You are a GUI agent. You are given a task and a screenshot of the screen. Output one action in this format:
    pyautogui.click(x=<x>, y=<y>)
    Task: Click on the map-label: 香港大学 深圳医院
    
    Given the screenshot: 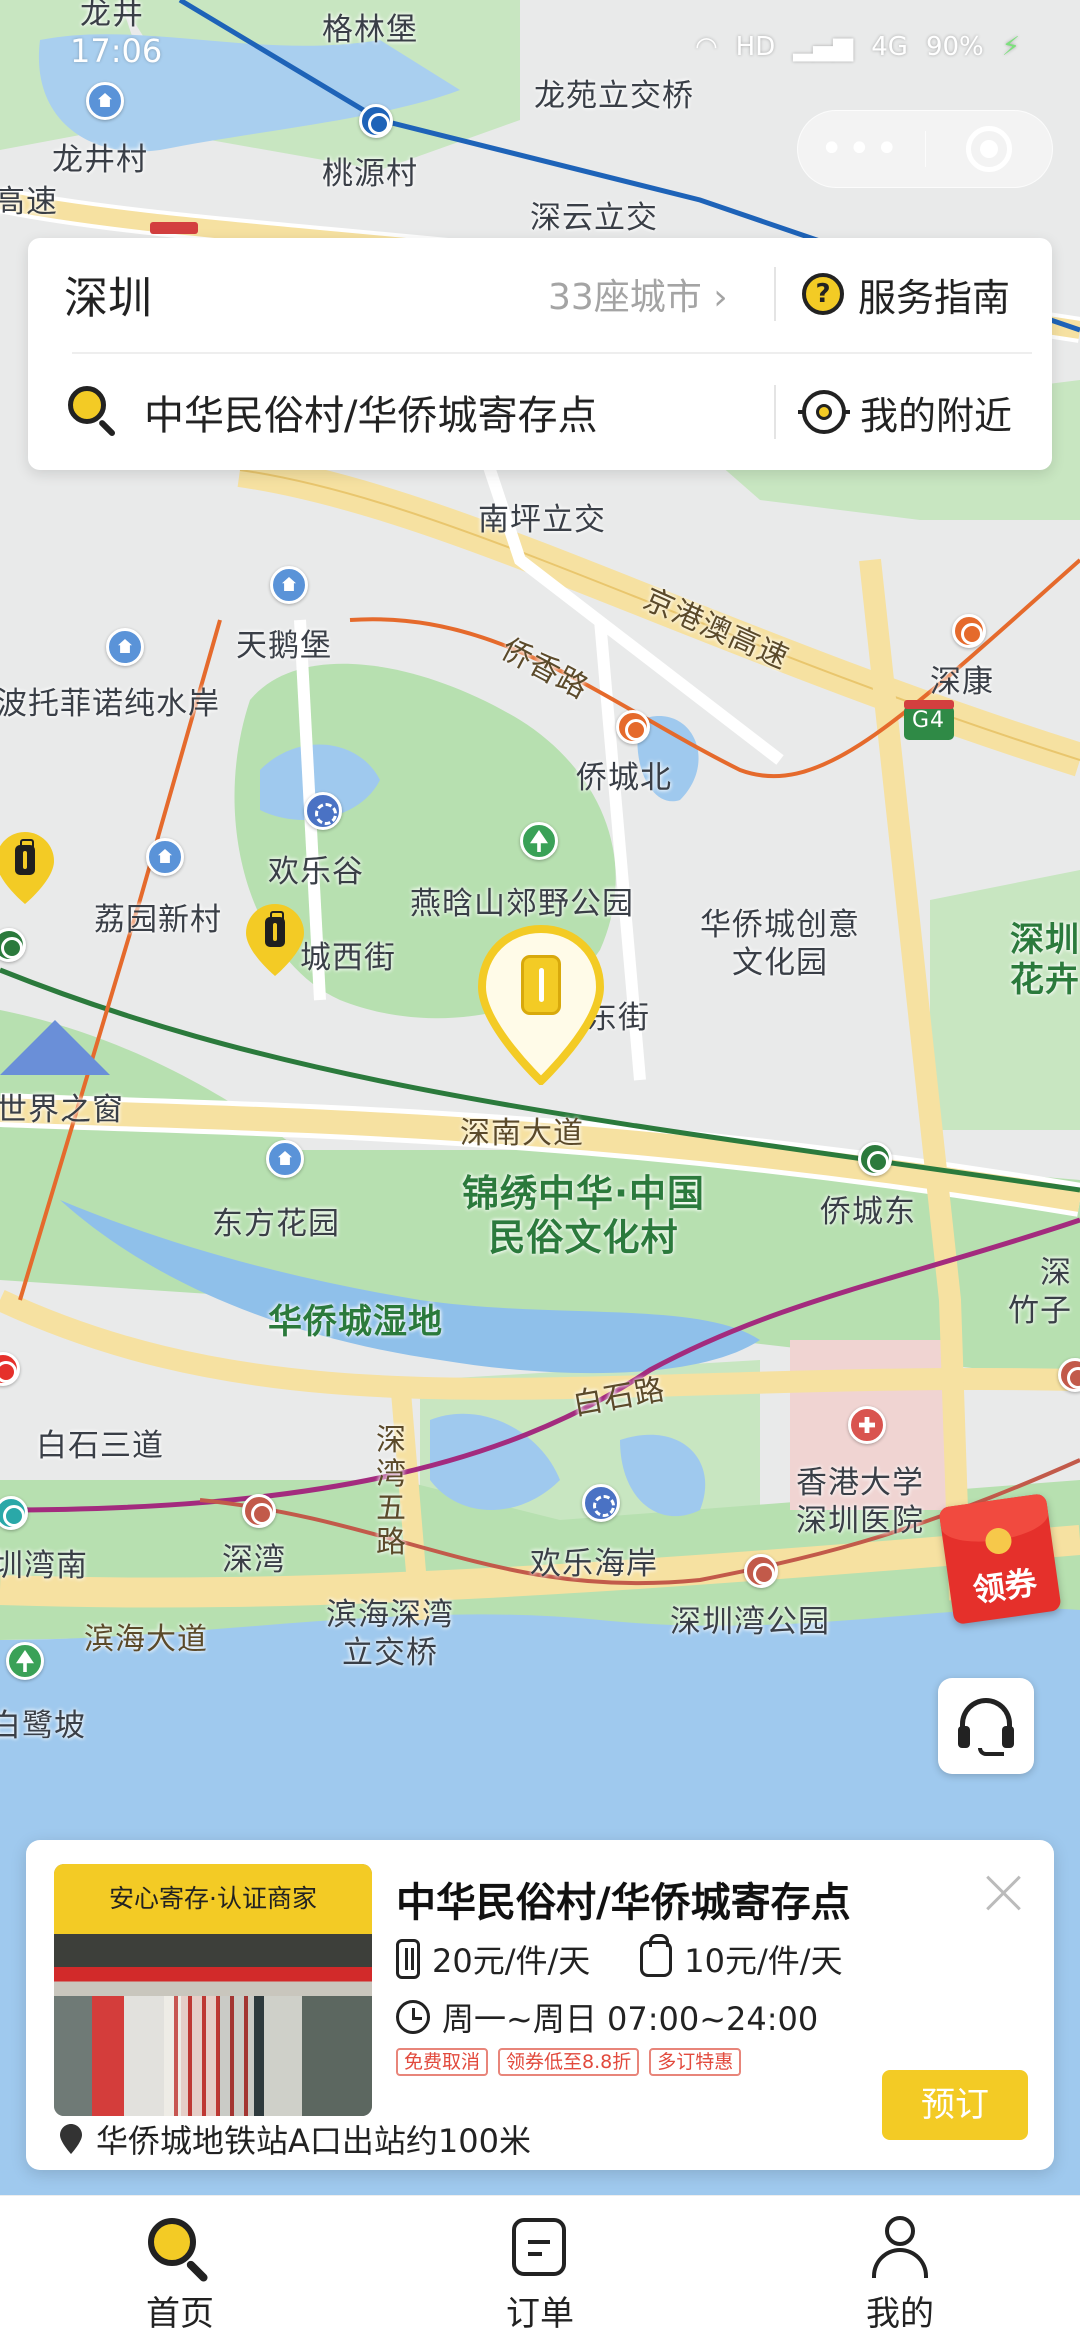 What is the action you would take?
    pyautogui.click(x=860, y=1502)
    